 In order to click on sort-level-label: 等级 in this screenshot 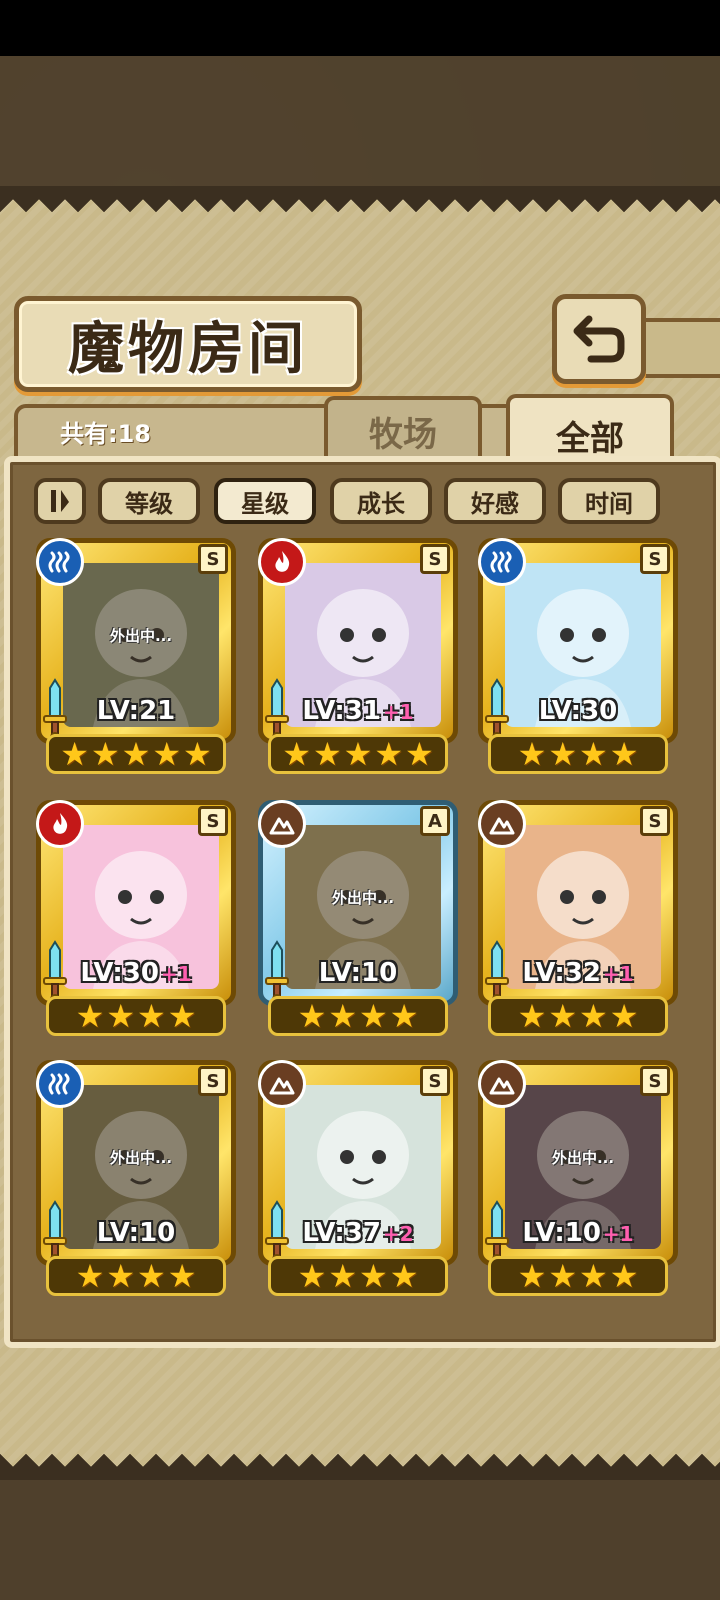, I will do `click(149, 503)`.